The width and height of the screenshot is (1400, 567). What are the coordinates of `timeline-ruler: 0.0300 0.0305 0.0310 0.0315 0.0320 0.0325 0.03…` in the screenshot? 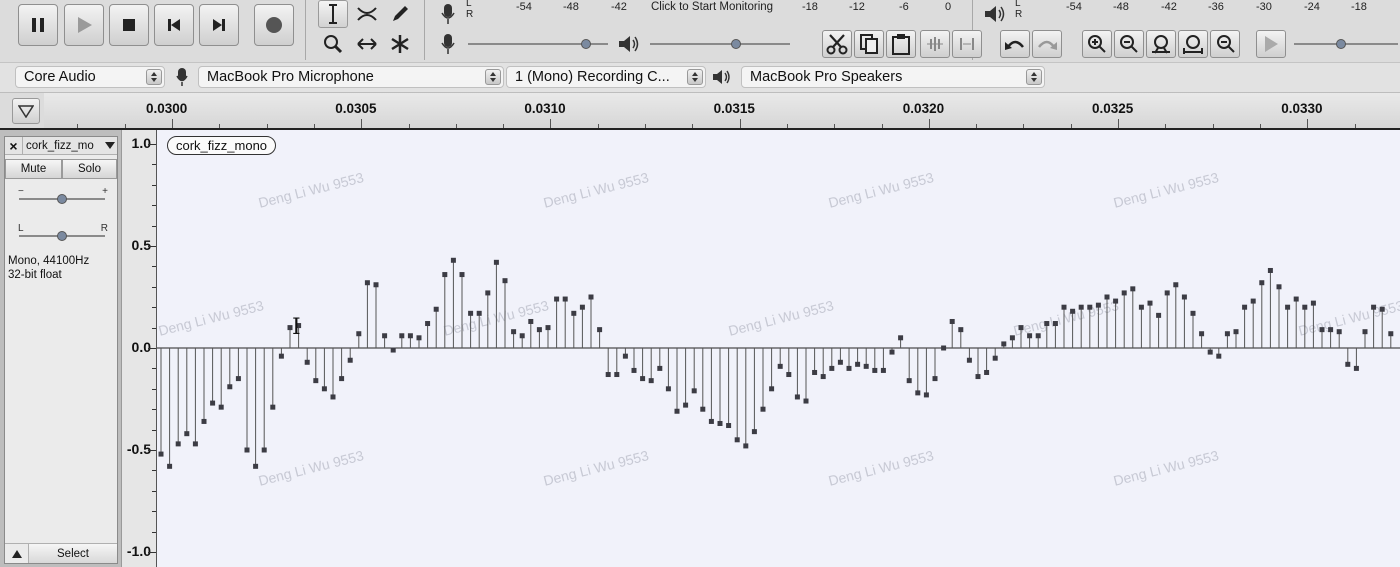 It's located at (722, 111).